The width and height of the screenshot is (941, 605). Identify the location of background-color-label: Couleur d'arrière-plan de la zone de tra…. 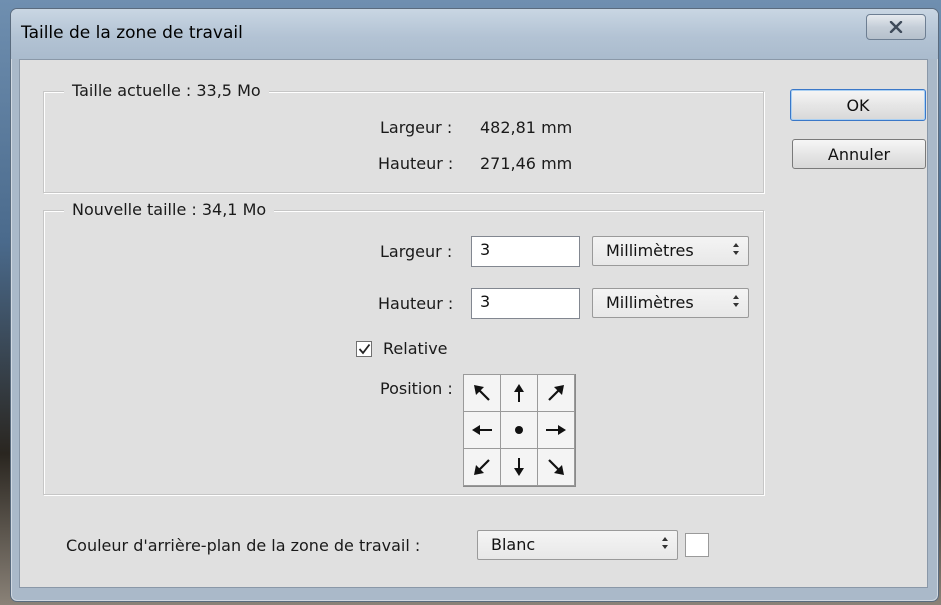
(243, 545).